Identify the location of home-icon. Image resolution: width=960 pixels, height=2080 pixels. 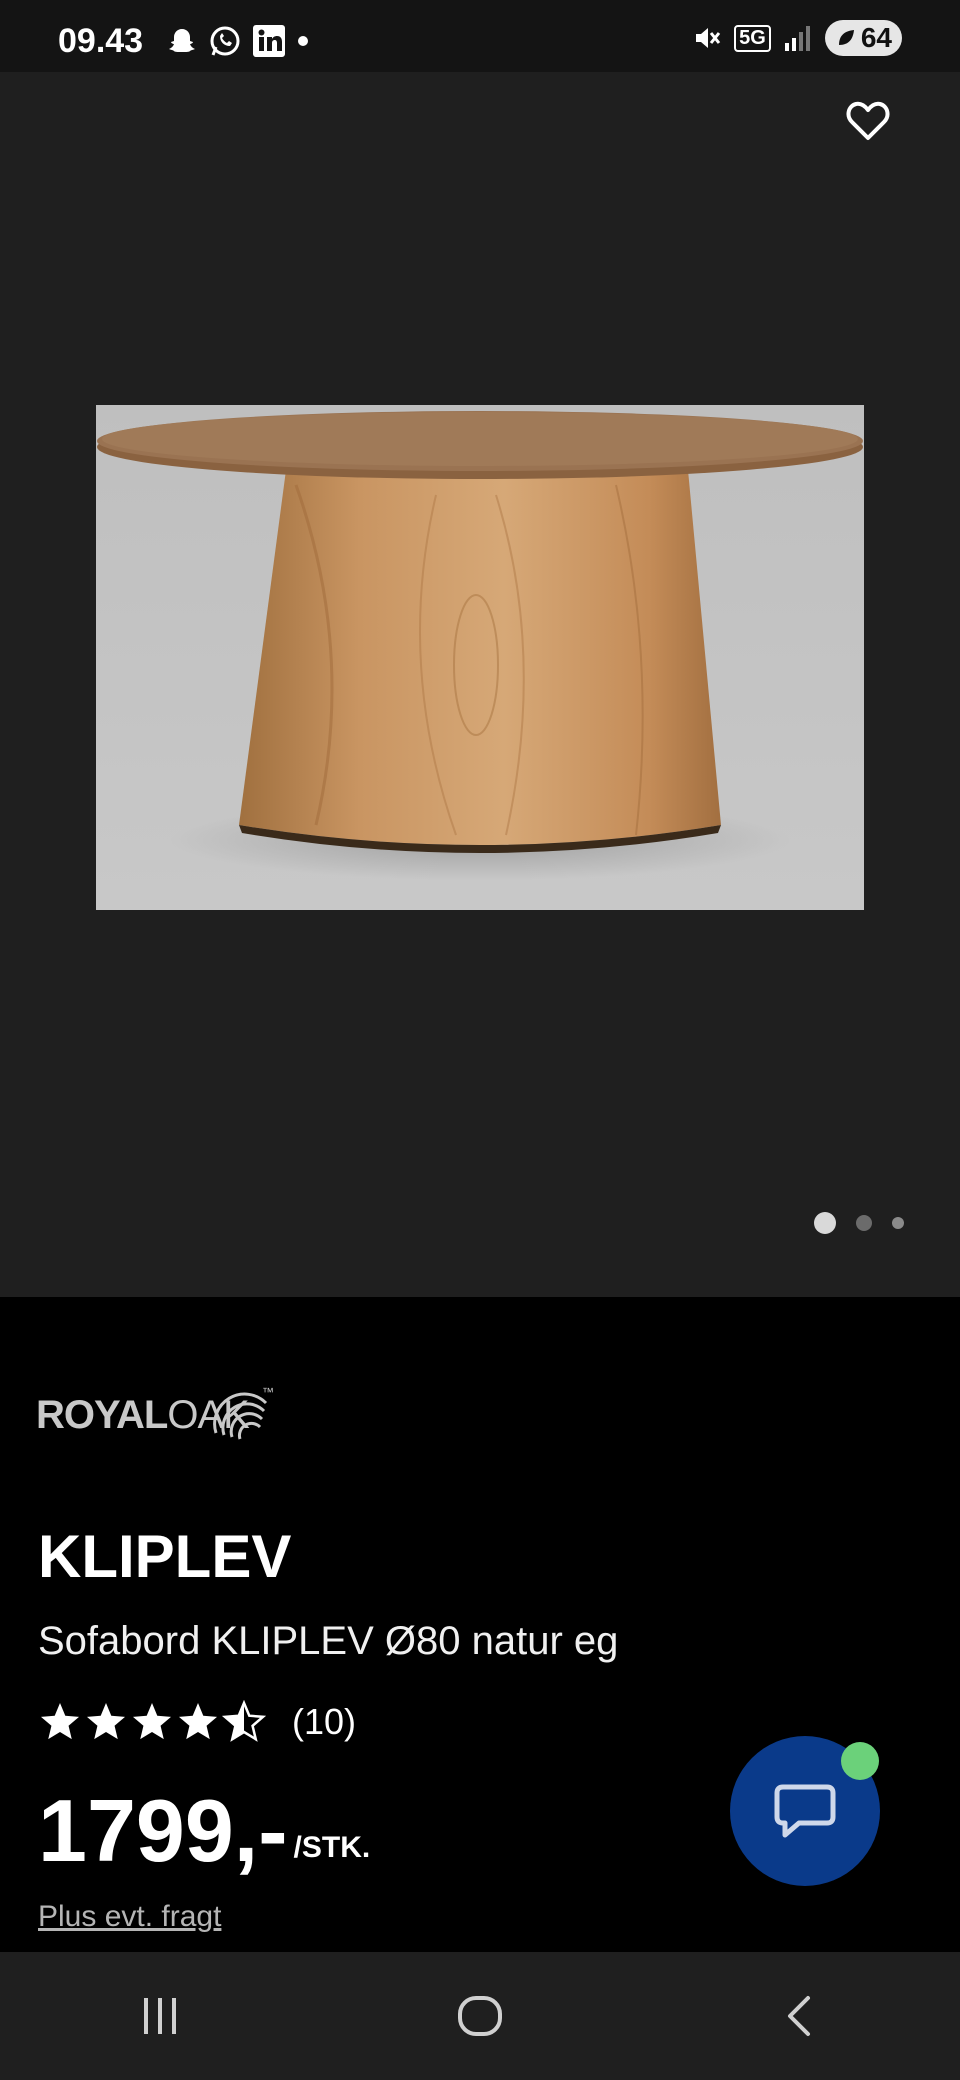
(480, 2016).